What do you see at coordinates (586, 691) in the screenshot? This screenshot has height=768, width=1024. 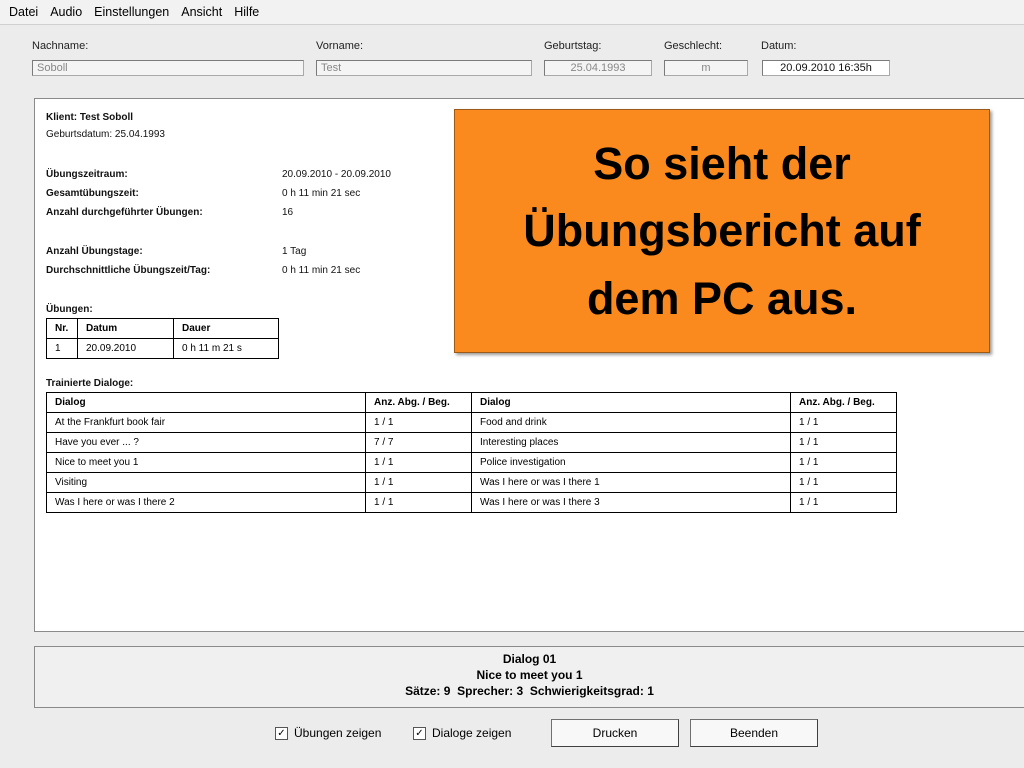 I see `schwierig-label: Schwierigkeitsgrad:` at bounding box center [586, 691].